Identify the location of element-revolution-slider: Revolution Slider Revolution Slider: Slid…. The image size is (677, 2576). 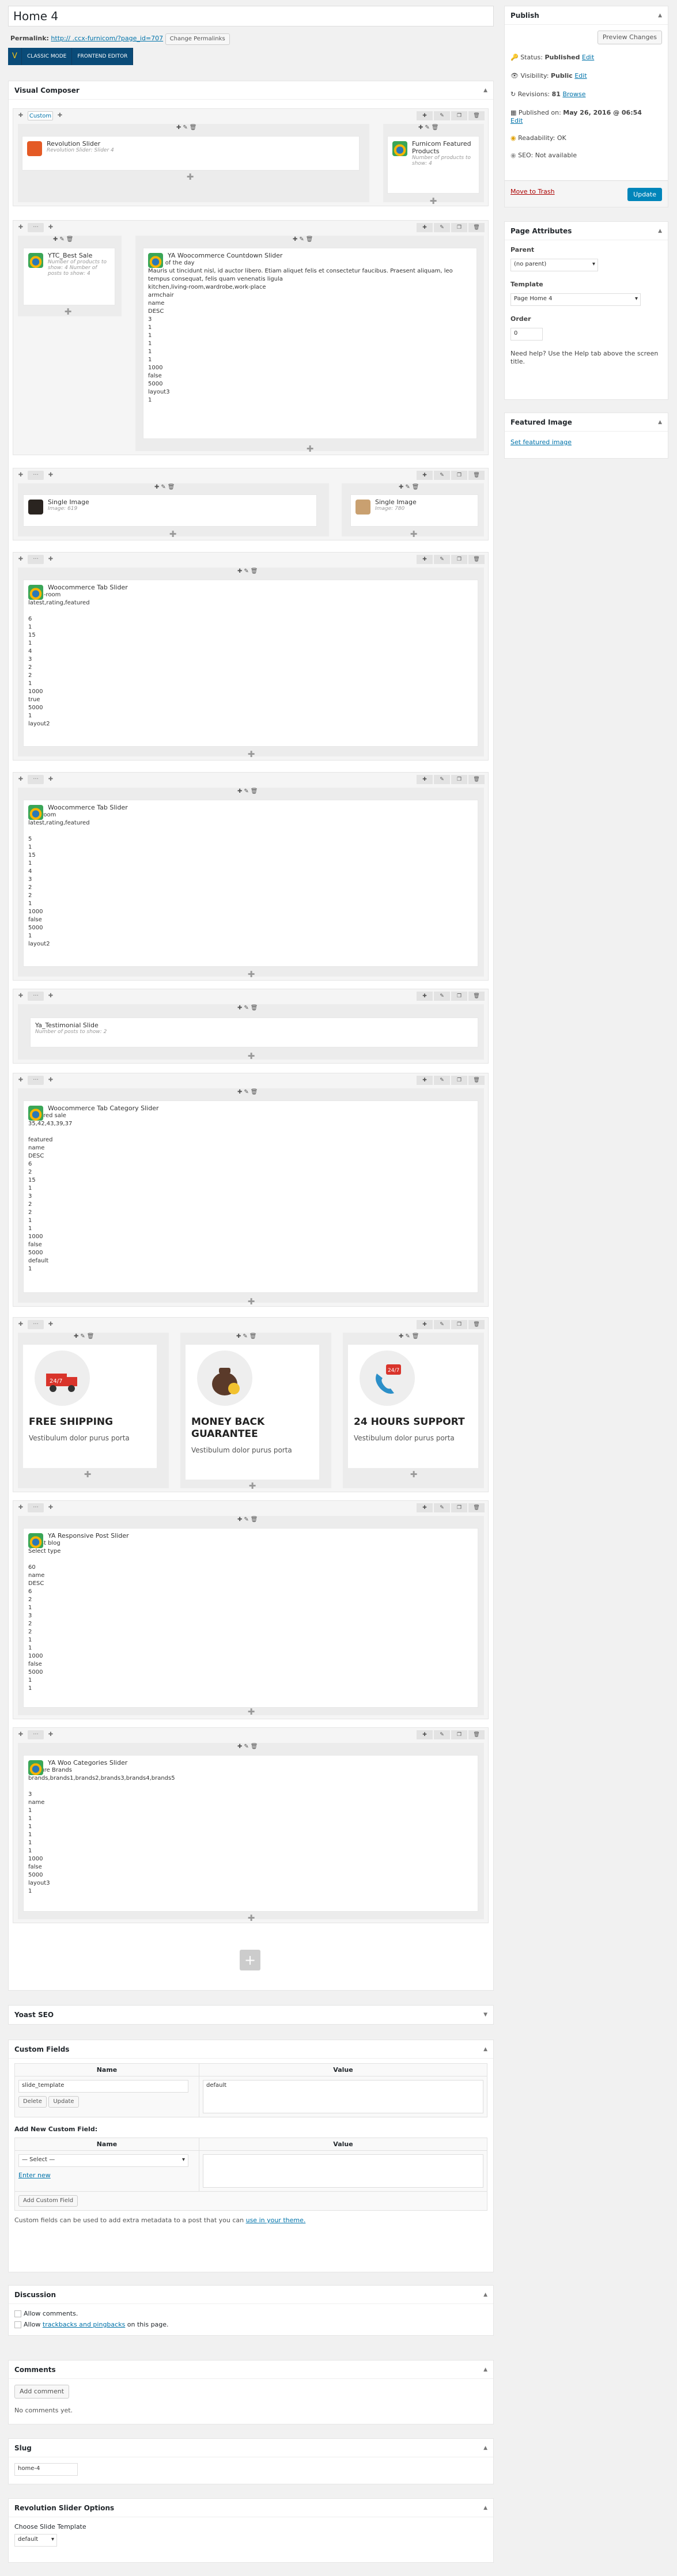
(191, 153).